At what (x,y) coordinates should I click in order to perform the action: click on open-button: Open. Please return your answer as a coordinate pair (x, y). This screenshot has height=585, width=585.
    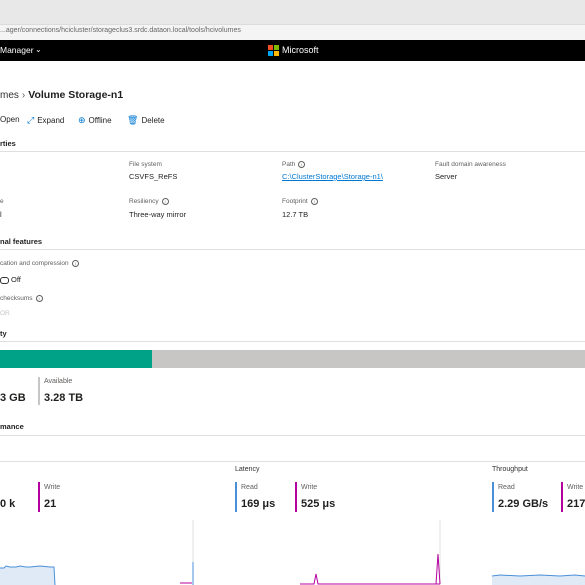
    Looking at the image, I should click on (10, 119).